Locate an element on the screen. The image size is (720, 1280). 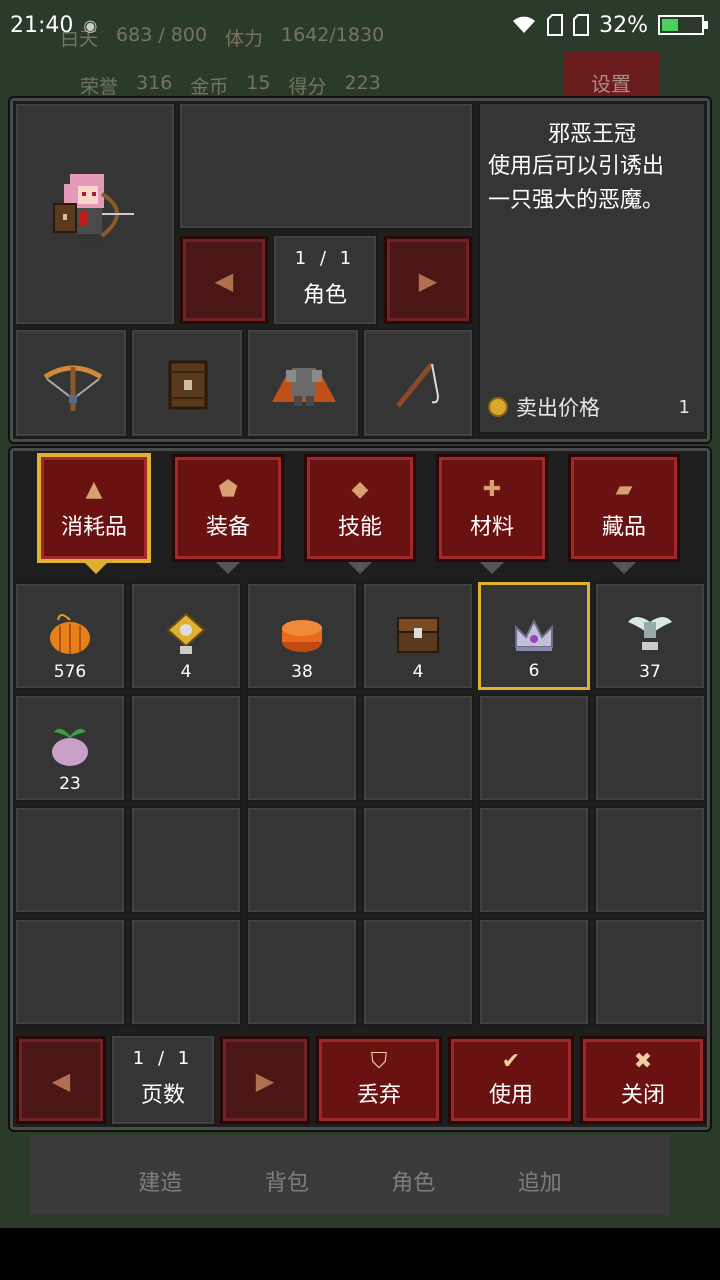
nav-add: 追加 is located at coordinates (540, 1175).